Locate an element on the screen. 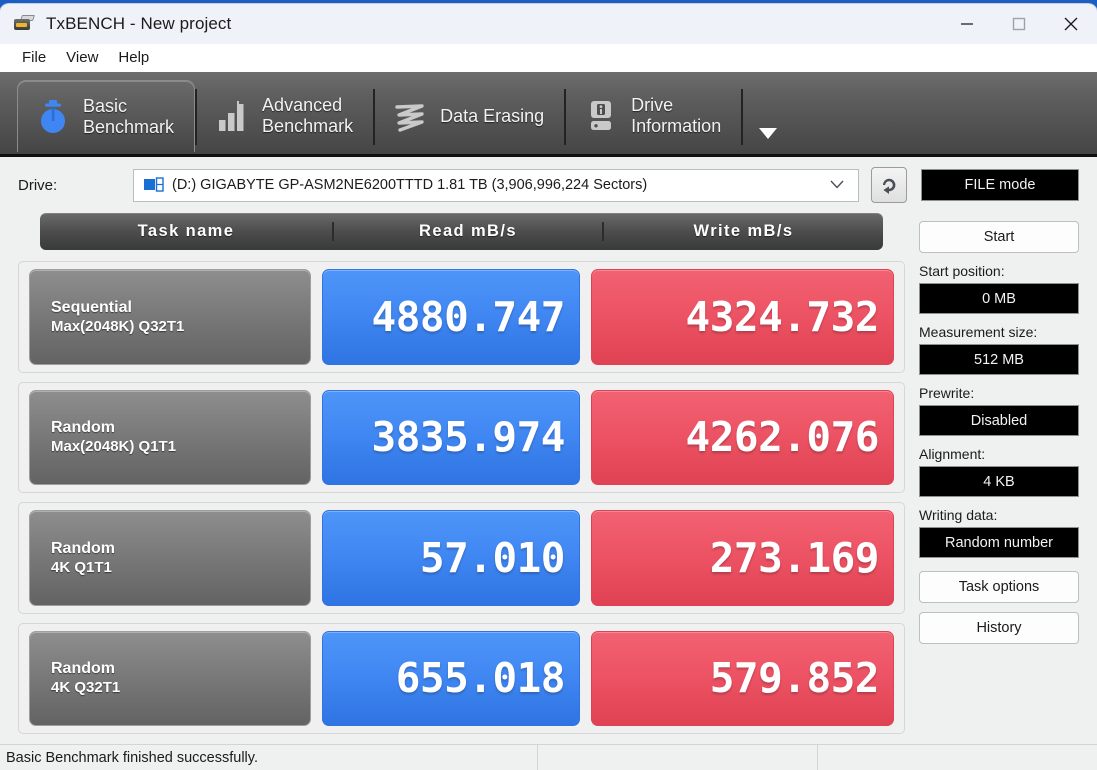 This screenshot has height=770, width=1097. tab-label-drive-information: Drive Information is located at coordinates (676, 115).